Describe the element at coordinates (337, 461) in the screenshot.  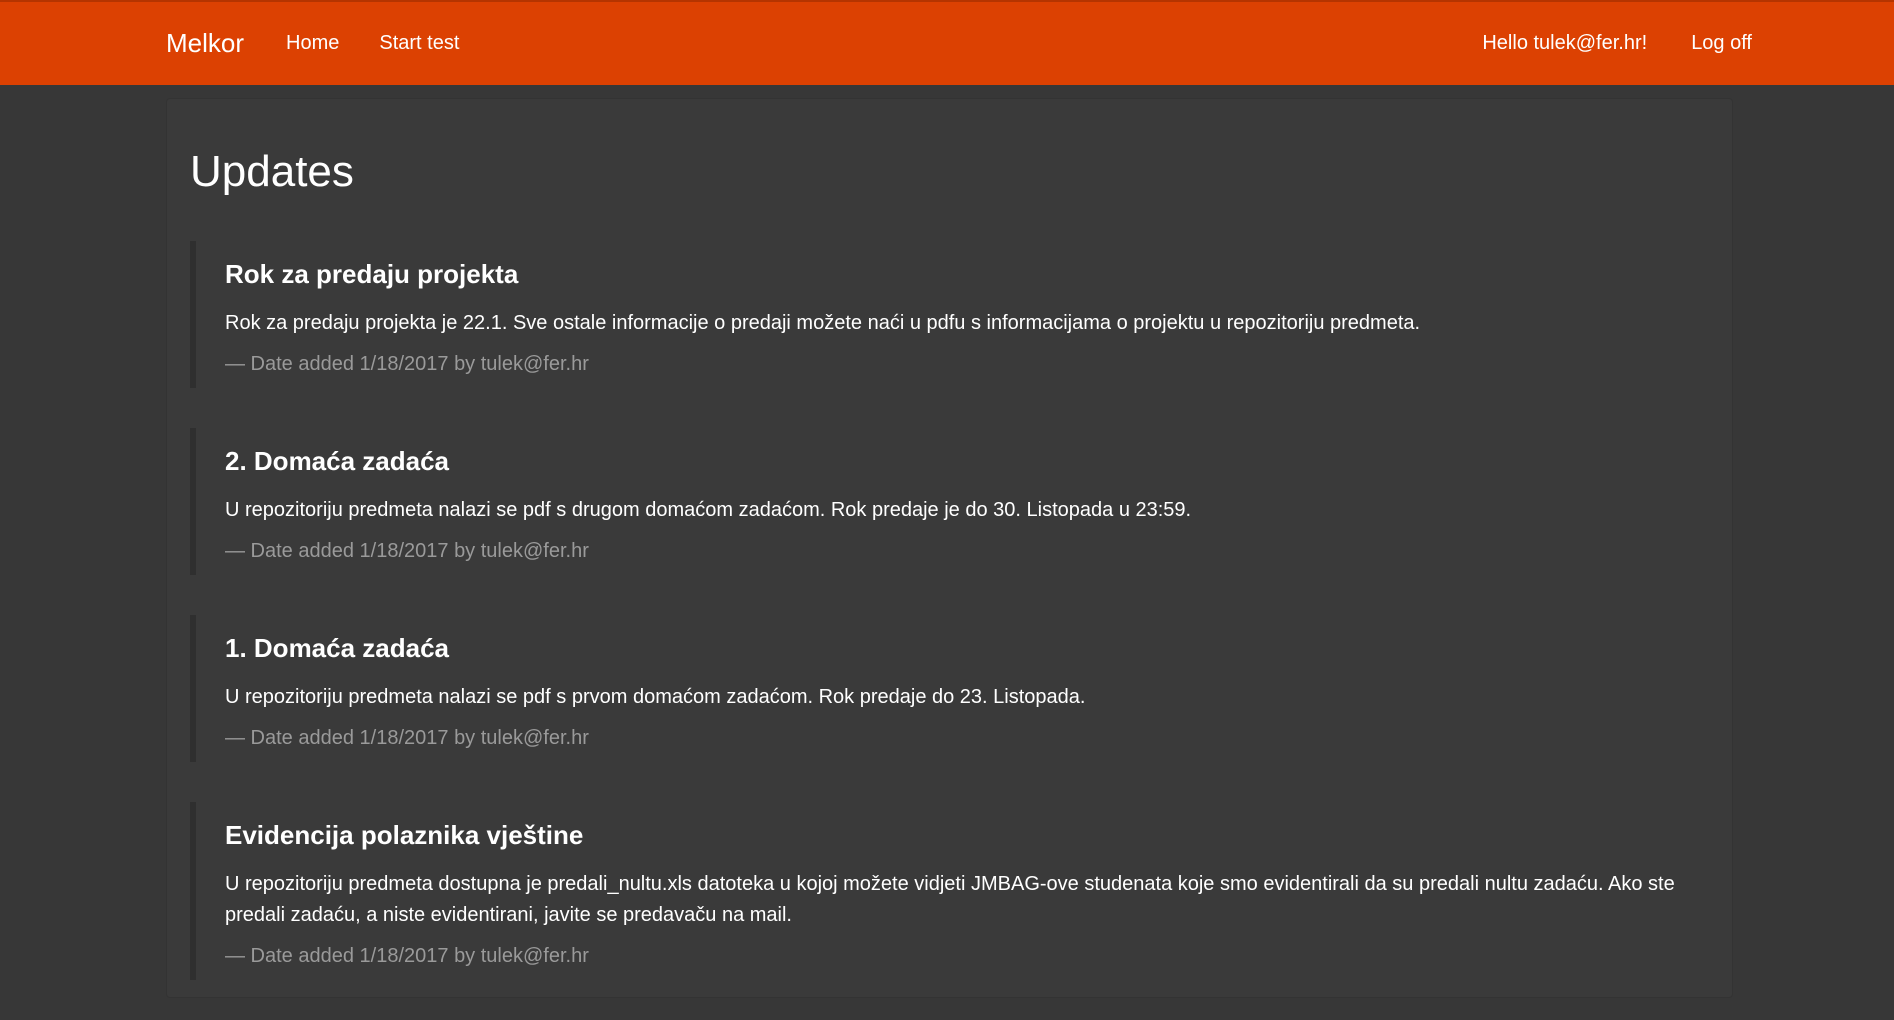
I see `update-title: 2. Domaća zadaća` at that location.